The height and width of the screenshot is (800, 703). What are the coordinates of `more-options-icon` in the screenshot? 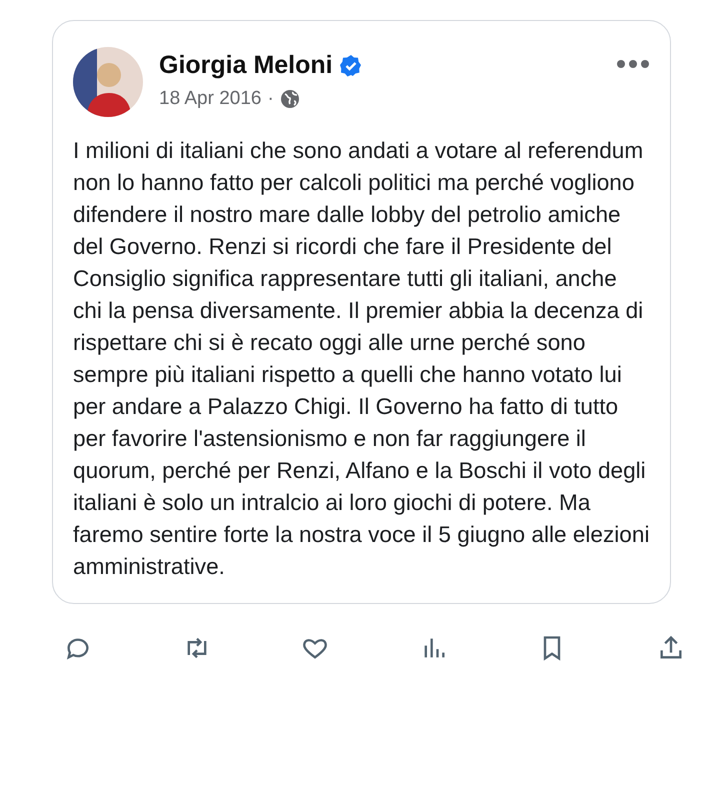 It's located at (633, 64).